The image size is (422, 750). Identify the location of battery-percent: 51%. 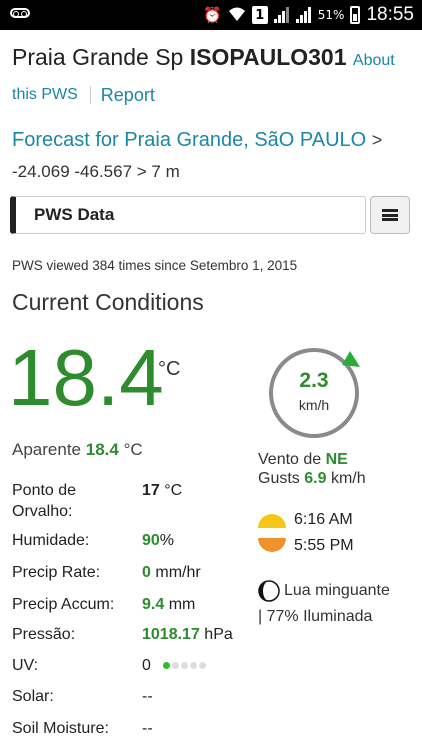
(331, 15).